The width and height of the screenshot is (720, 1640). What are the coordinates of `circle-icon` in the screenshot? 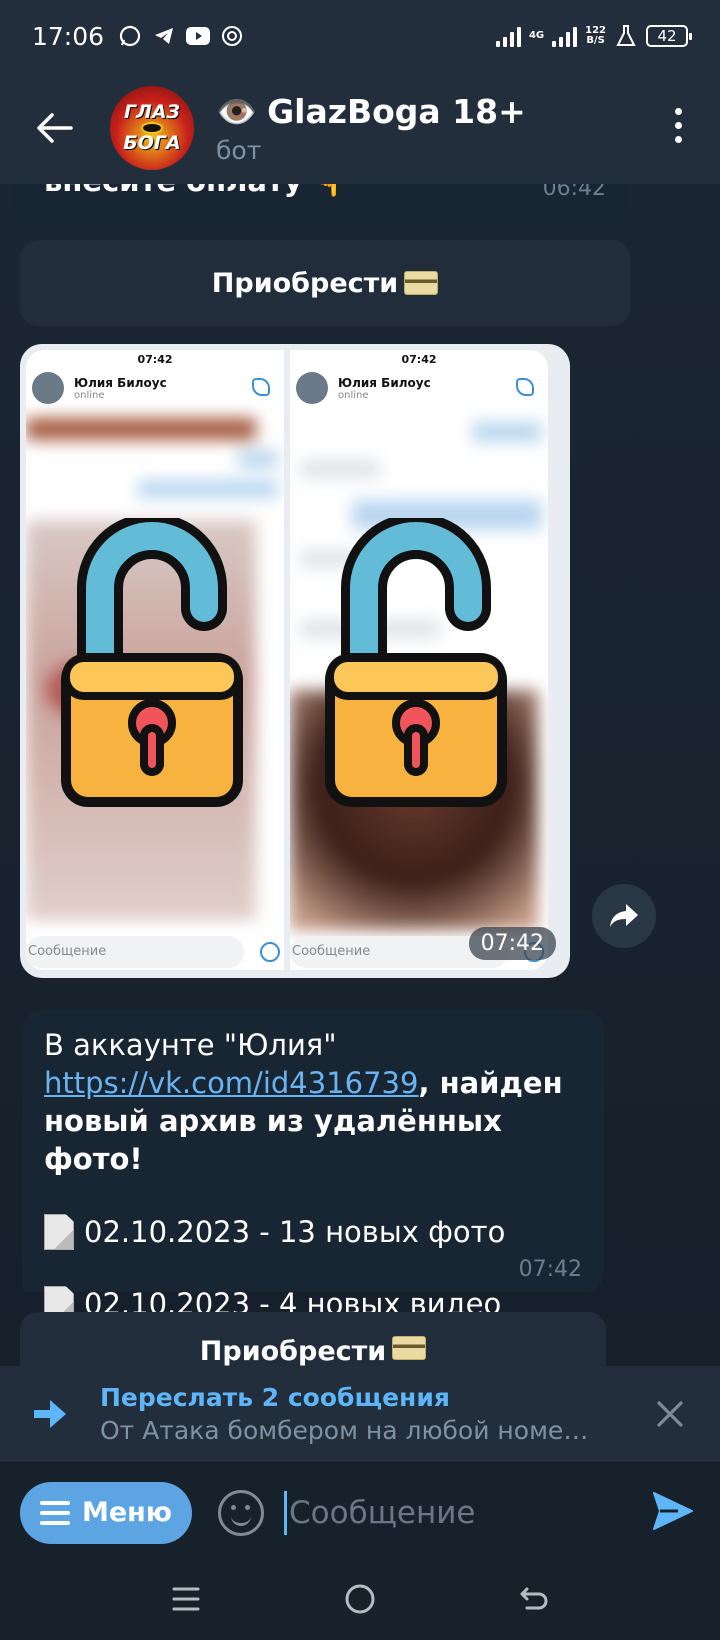 It's located at (360, 1599).